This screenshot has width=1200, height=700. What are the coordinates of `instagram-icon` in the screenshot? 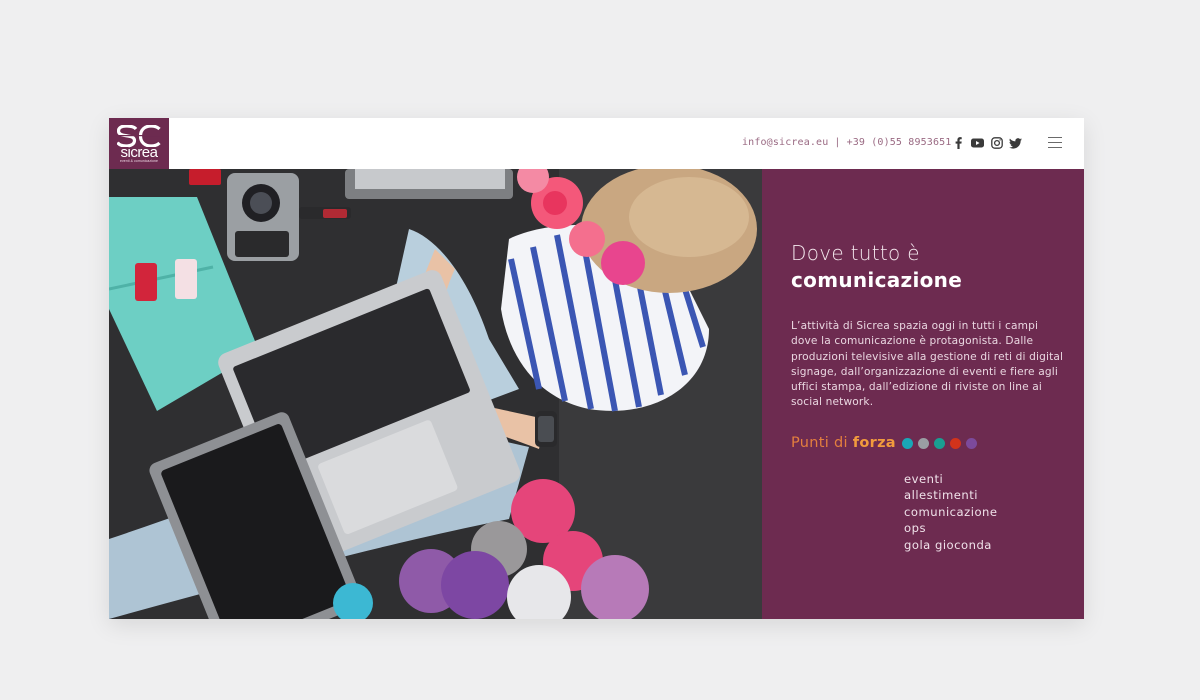 It's located at (996, 143).